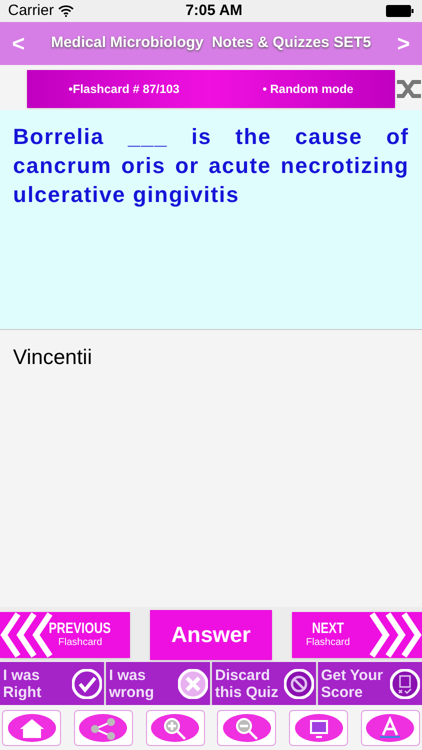  What do you see at coordinates (193, 683) in the screenshot?
I see `cross-icon` at bounding box center [193, 683].